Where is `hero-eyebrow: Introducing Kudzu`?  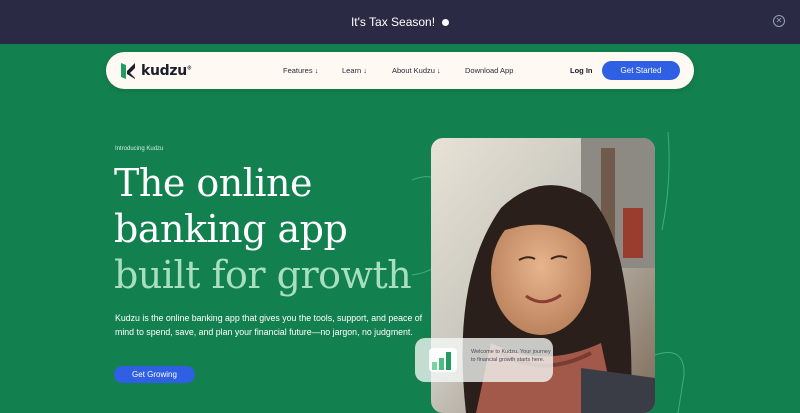 hero-eyebrow: Introducing Kudzu is located at coordinates (139, 149).